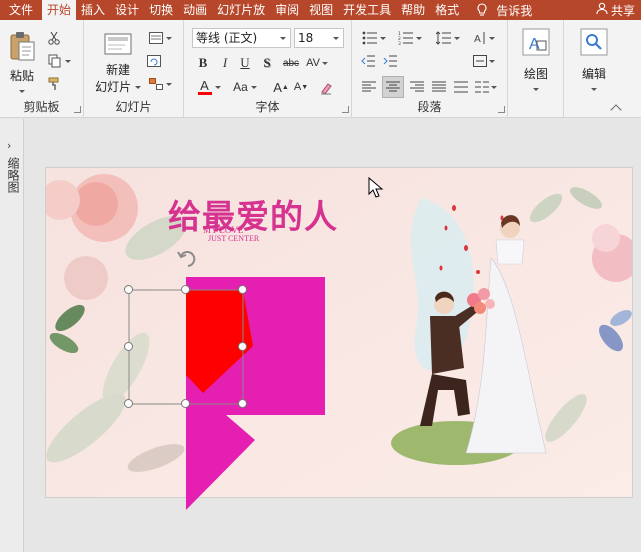 The width and height of the screenshot is (641, 552). Describe the element at coordinates (128, 346) in the screenshot. I see `resize-handle-left` at that location.